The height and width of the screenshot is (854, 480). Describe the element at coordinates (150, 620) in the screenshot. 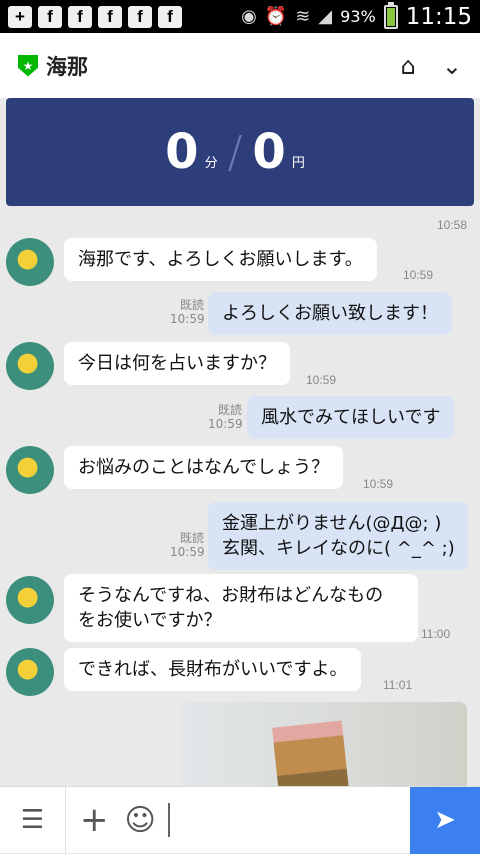

I see `message-line: をお使いですか？` at that location.